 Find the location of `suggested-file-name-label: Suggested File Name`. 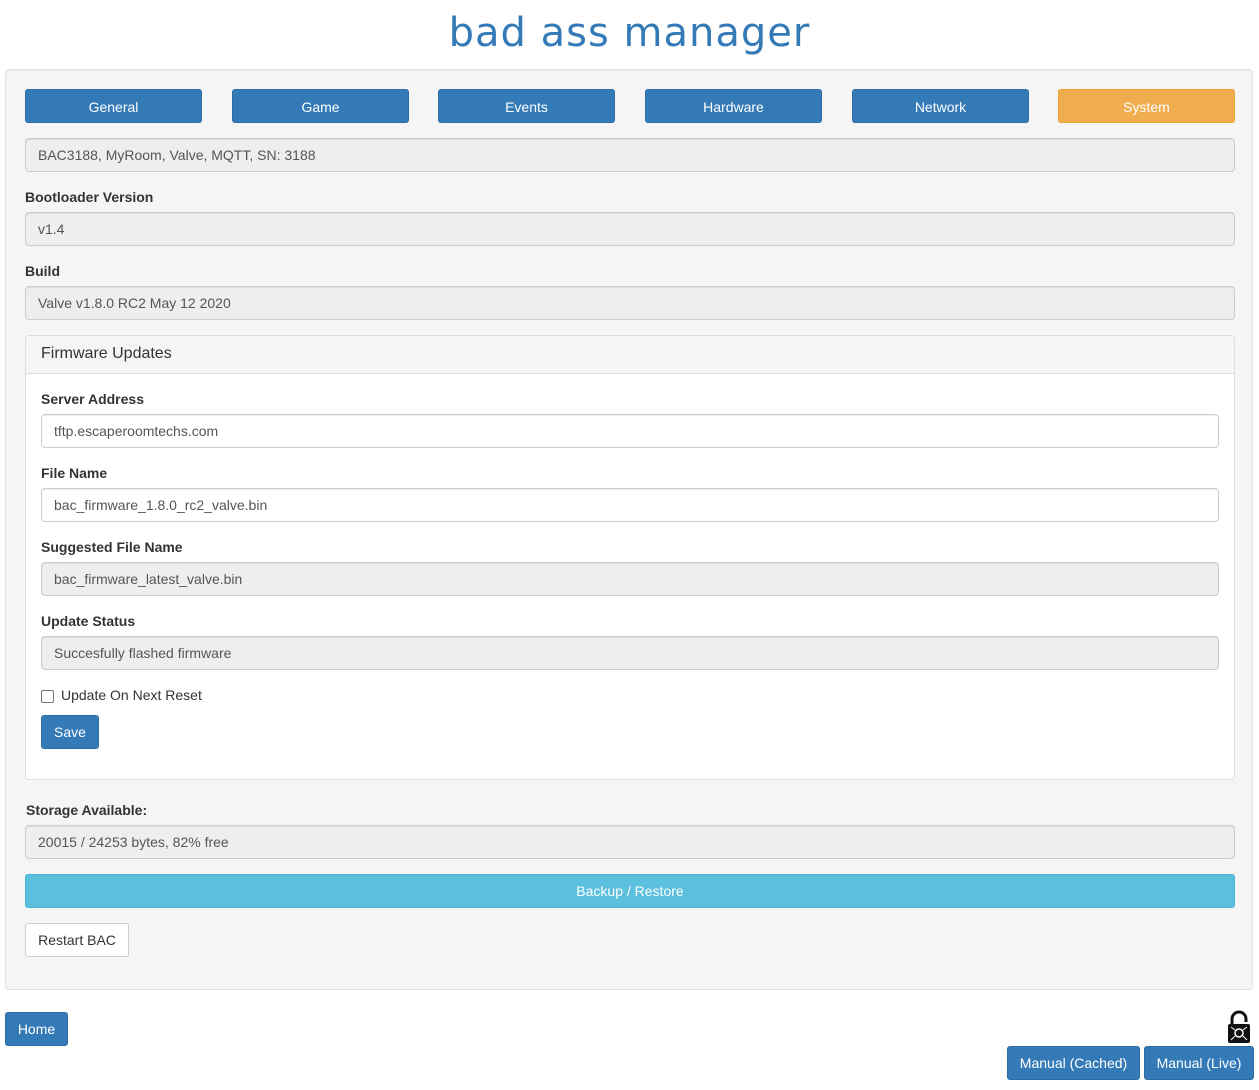

suggested-file-name-label: Suggested File Name is located at coordinates (112, 547).